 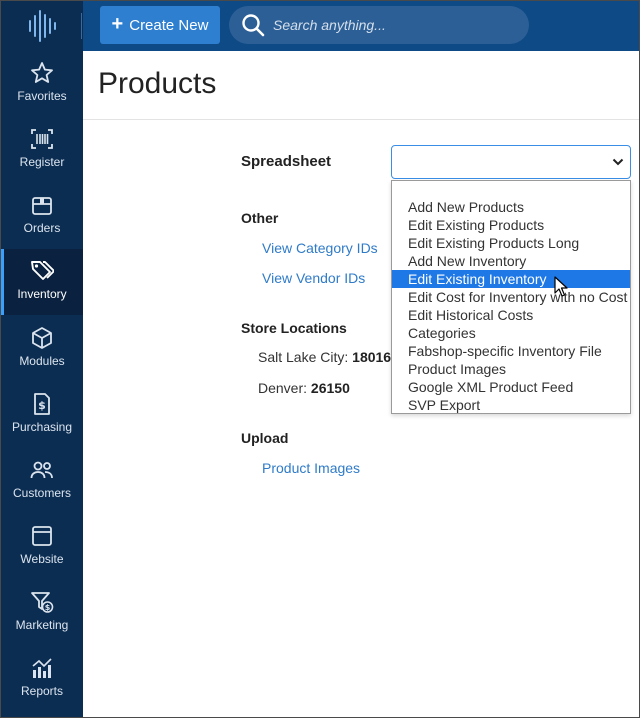 I want to click on spreadsheet-select, so click(x=511, y=162).